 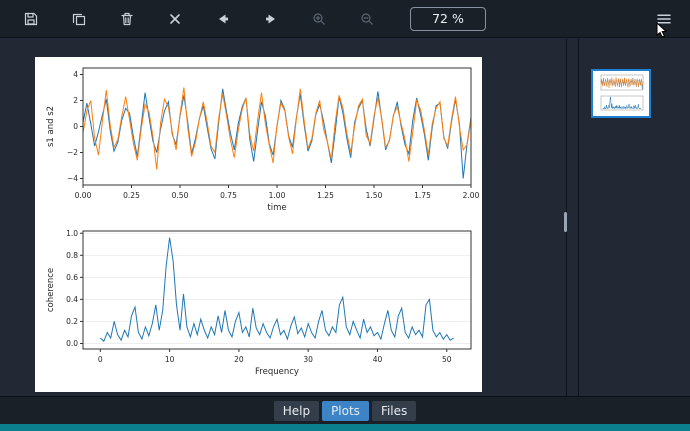 I want to click on svg-text: 1.0, so click(x=72, y=233).